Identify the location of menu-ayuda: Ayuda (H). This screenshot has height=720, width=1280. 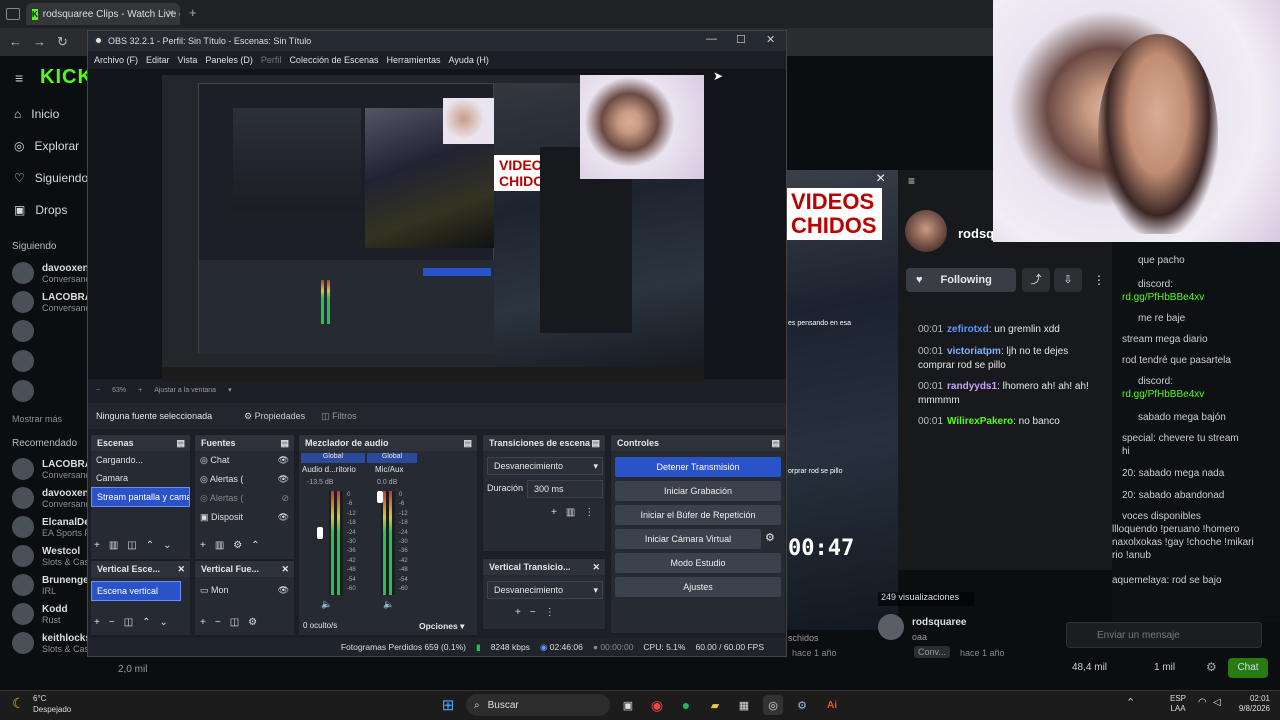
(469, 60).